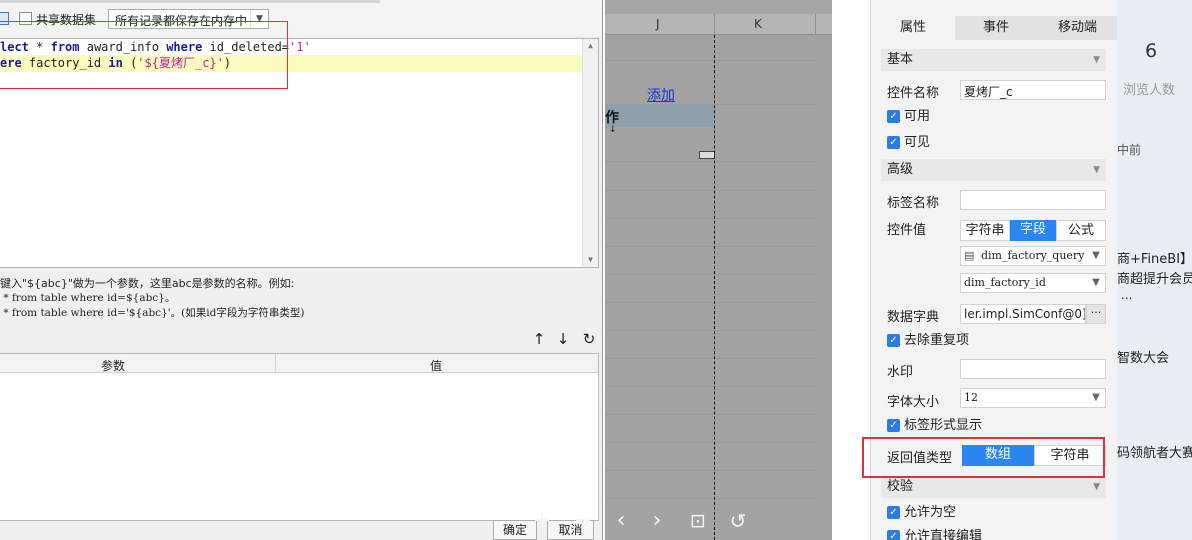  Describe the element at coordinates (589, 339) in the screenshot. I see `refresh-icon: ↻` at that location.